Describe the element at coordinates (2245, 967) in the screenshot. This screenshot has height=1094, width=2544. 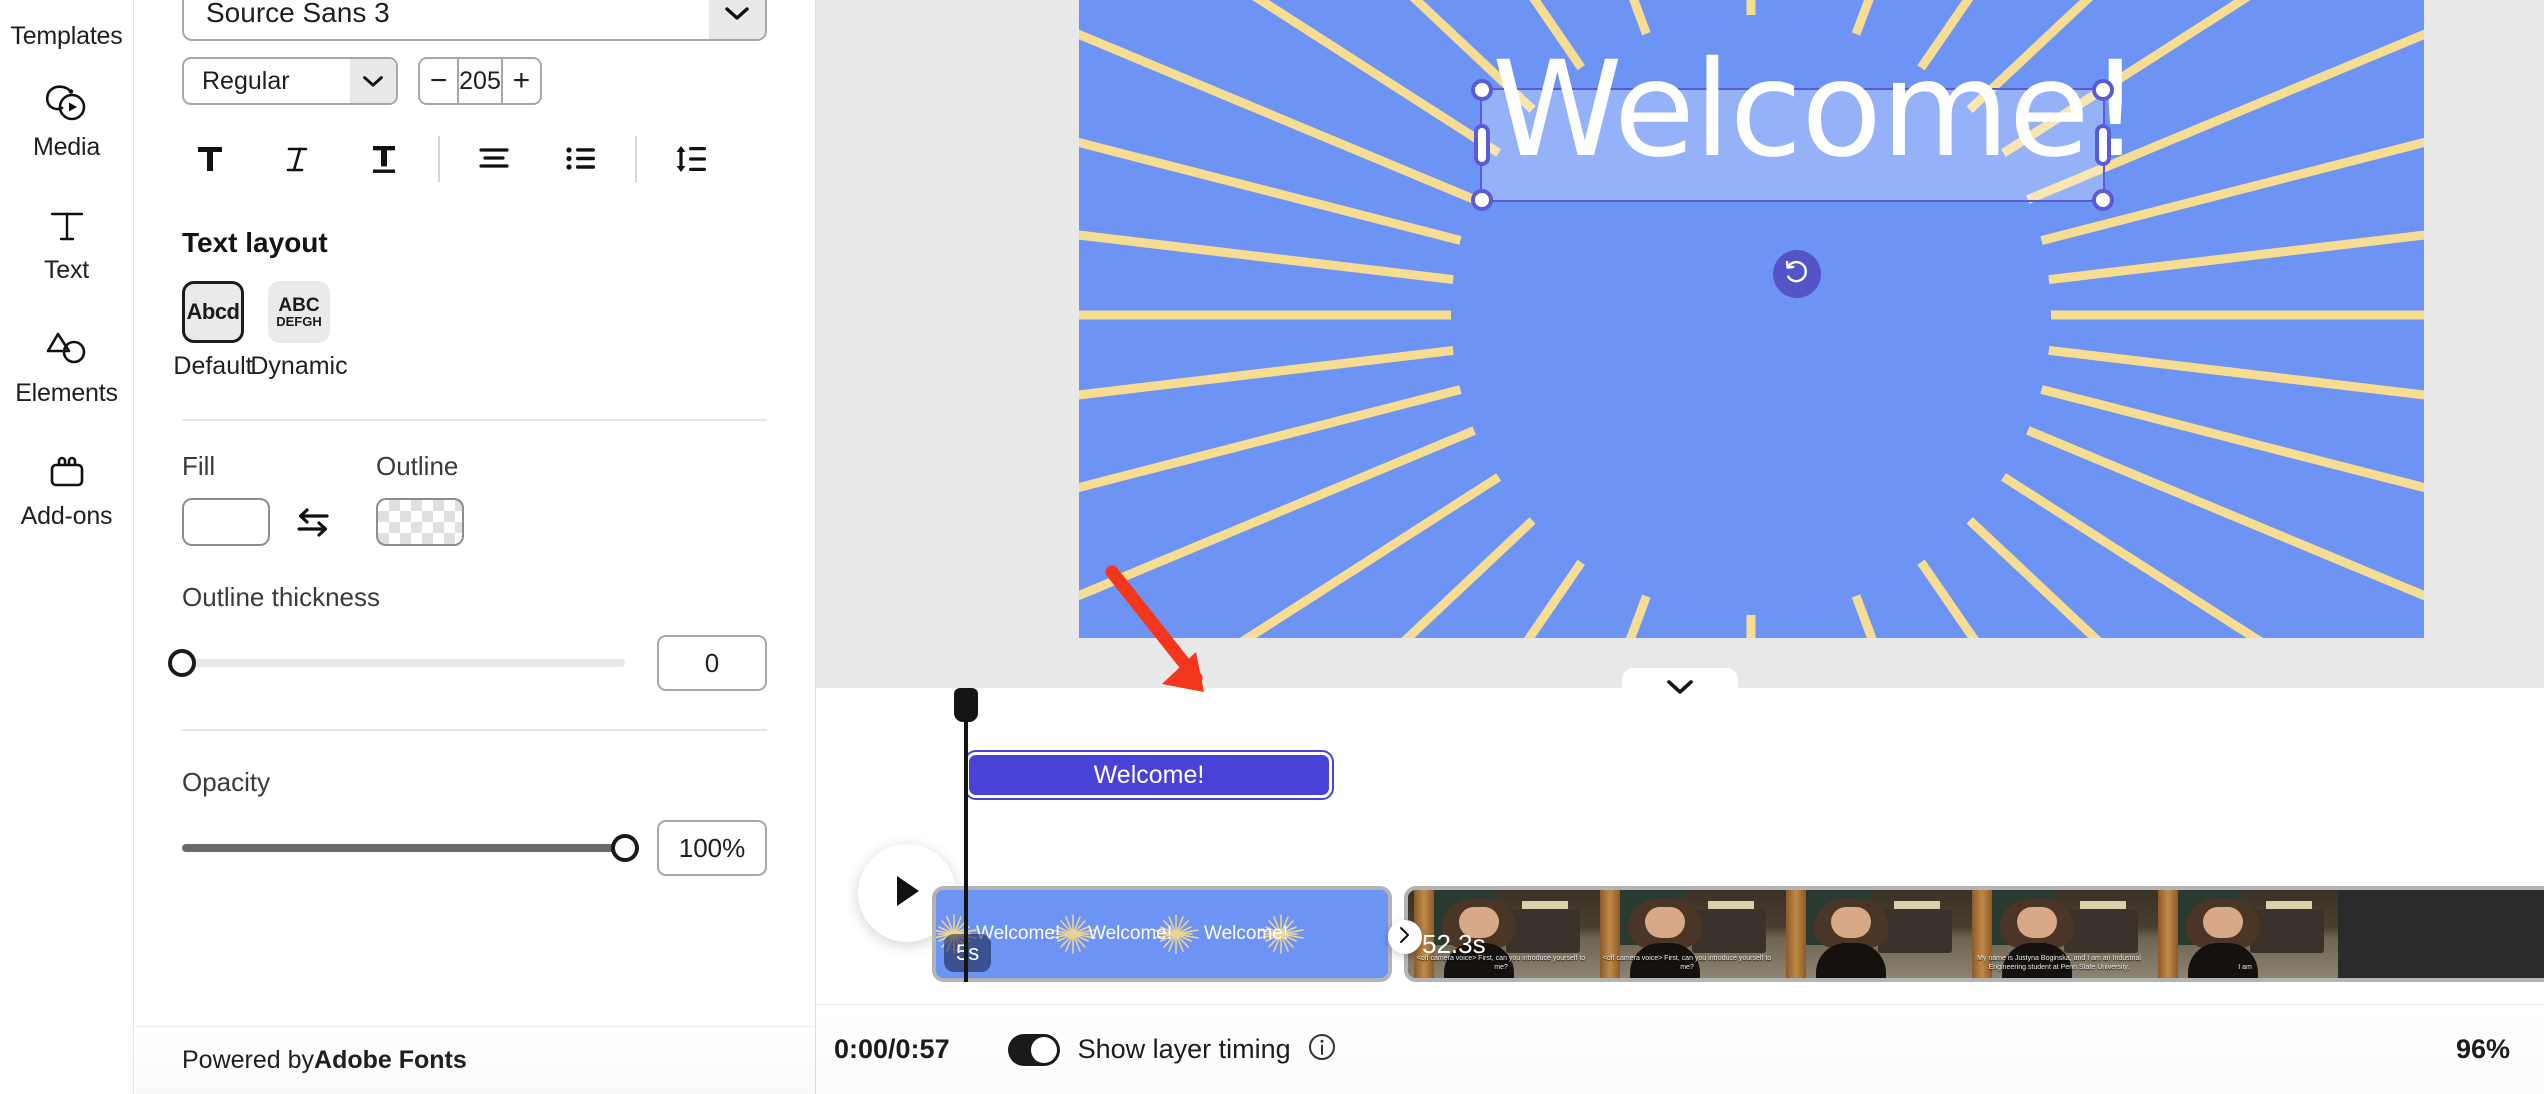
I see `caption-text: I am` at that location.